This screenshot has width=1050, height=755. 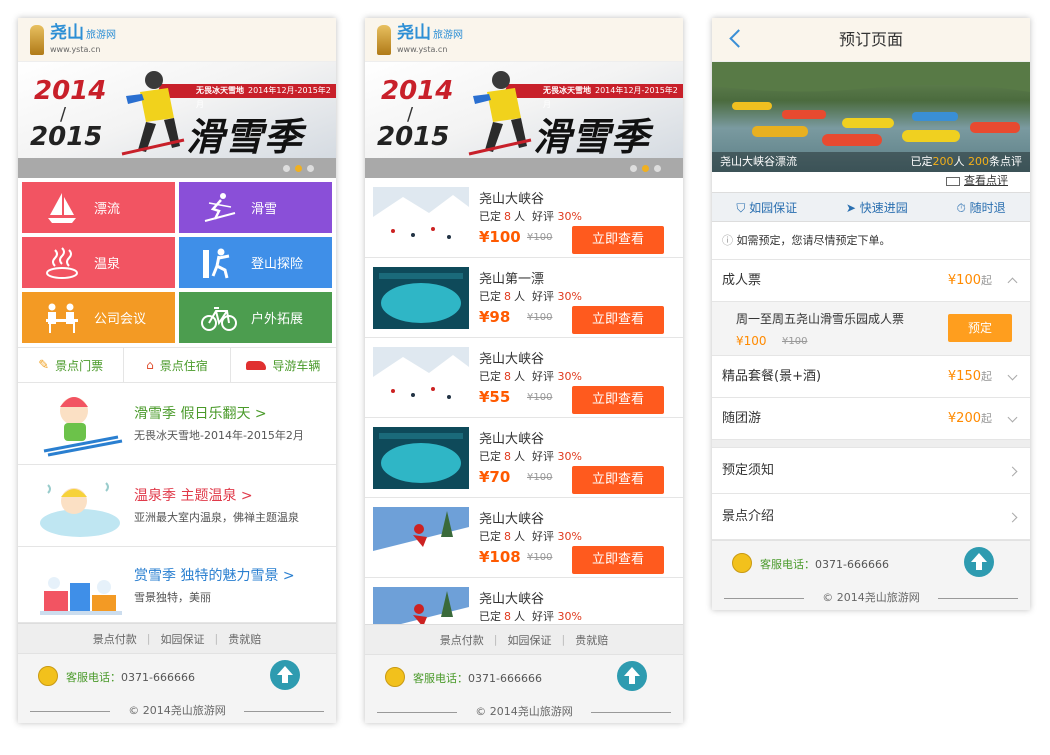 What do you see at coordinates (953, 181) in the screenshot?
I see `comment-icon` at bounding box center [953, 181].